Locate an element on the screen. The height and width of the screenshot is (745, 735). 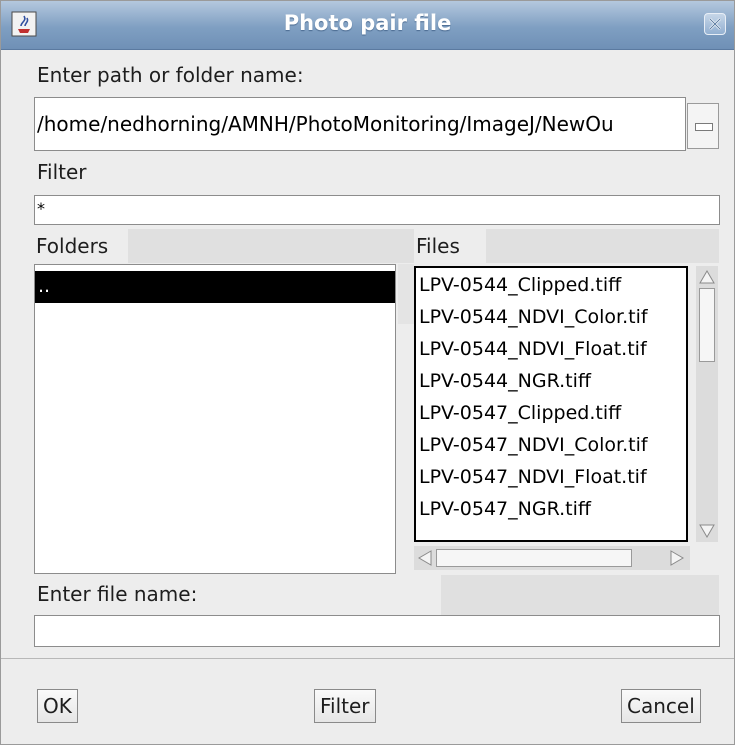
files-vertical-scroll-thumb is located at coordinates (707, 325).